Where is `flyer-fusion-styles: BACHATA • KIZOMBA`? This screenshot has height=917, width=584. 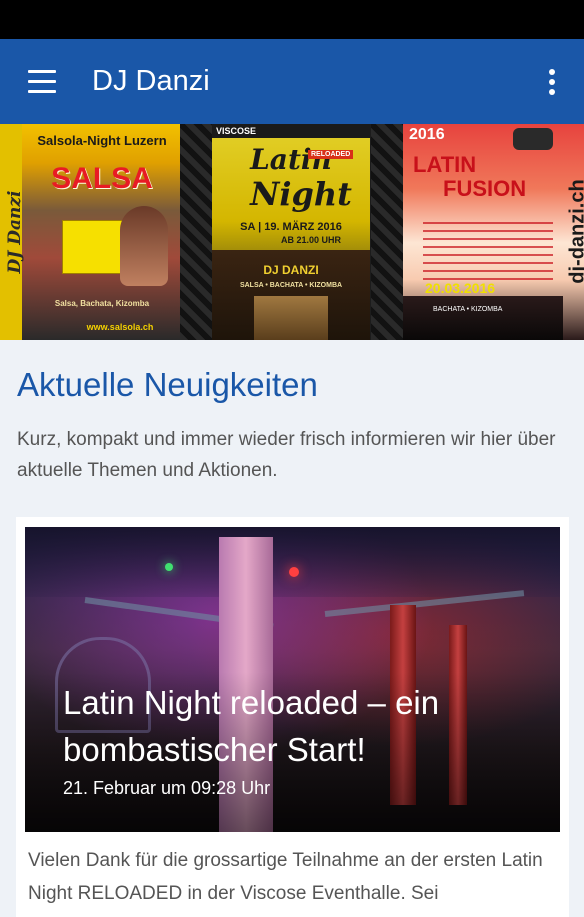
flyer-fusion-styles: BACHATA • KIZOMBA is located at coordinates (467, 309).